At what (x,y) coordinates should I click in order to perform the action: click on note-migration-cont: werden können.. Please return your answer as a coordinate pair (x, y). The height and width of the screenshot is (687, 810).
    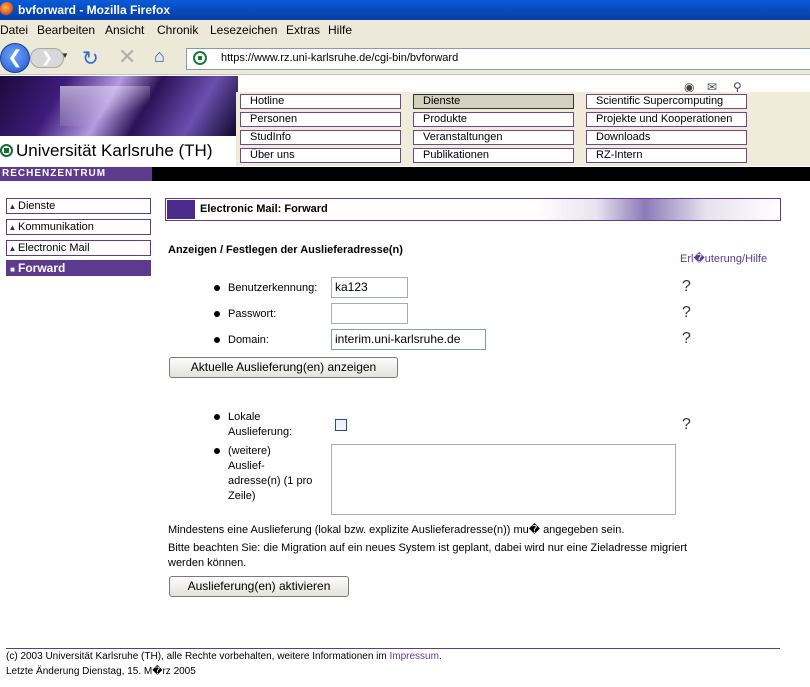
    Looking at the image, I should click on (207, 563).